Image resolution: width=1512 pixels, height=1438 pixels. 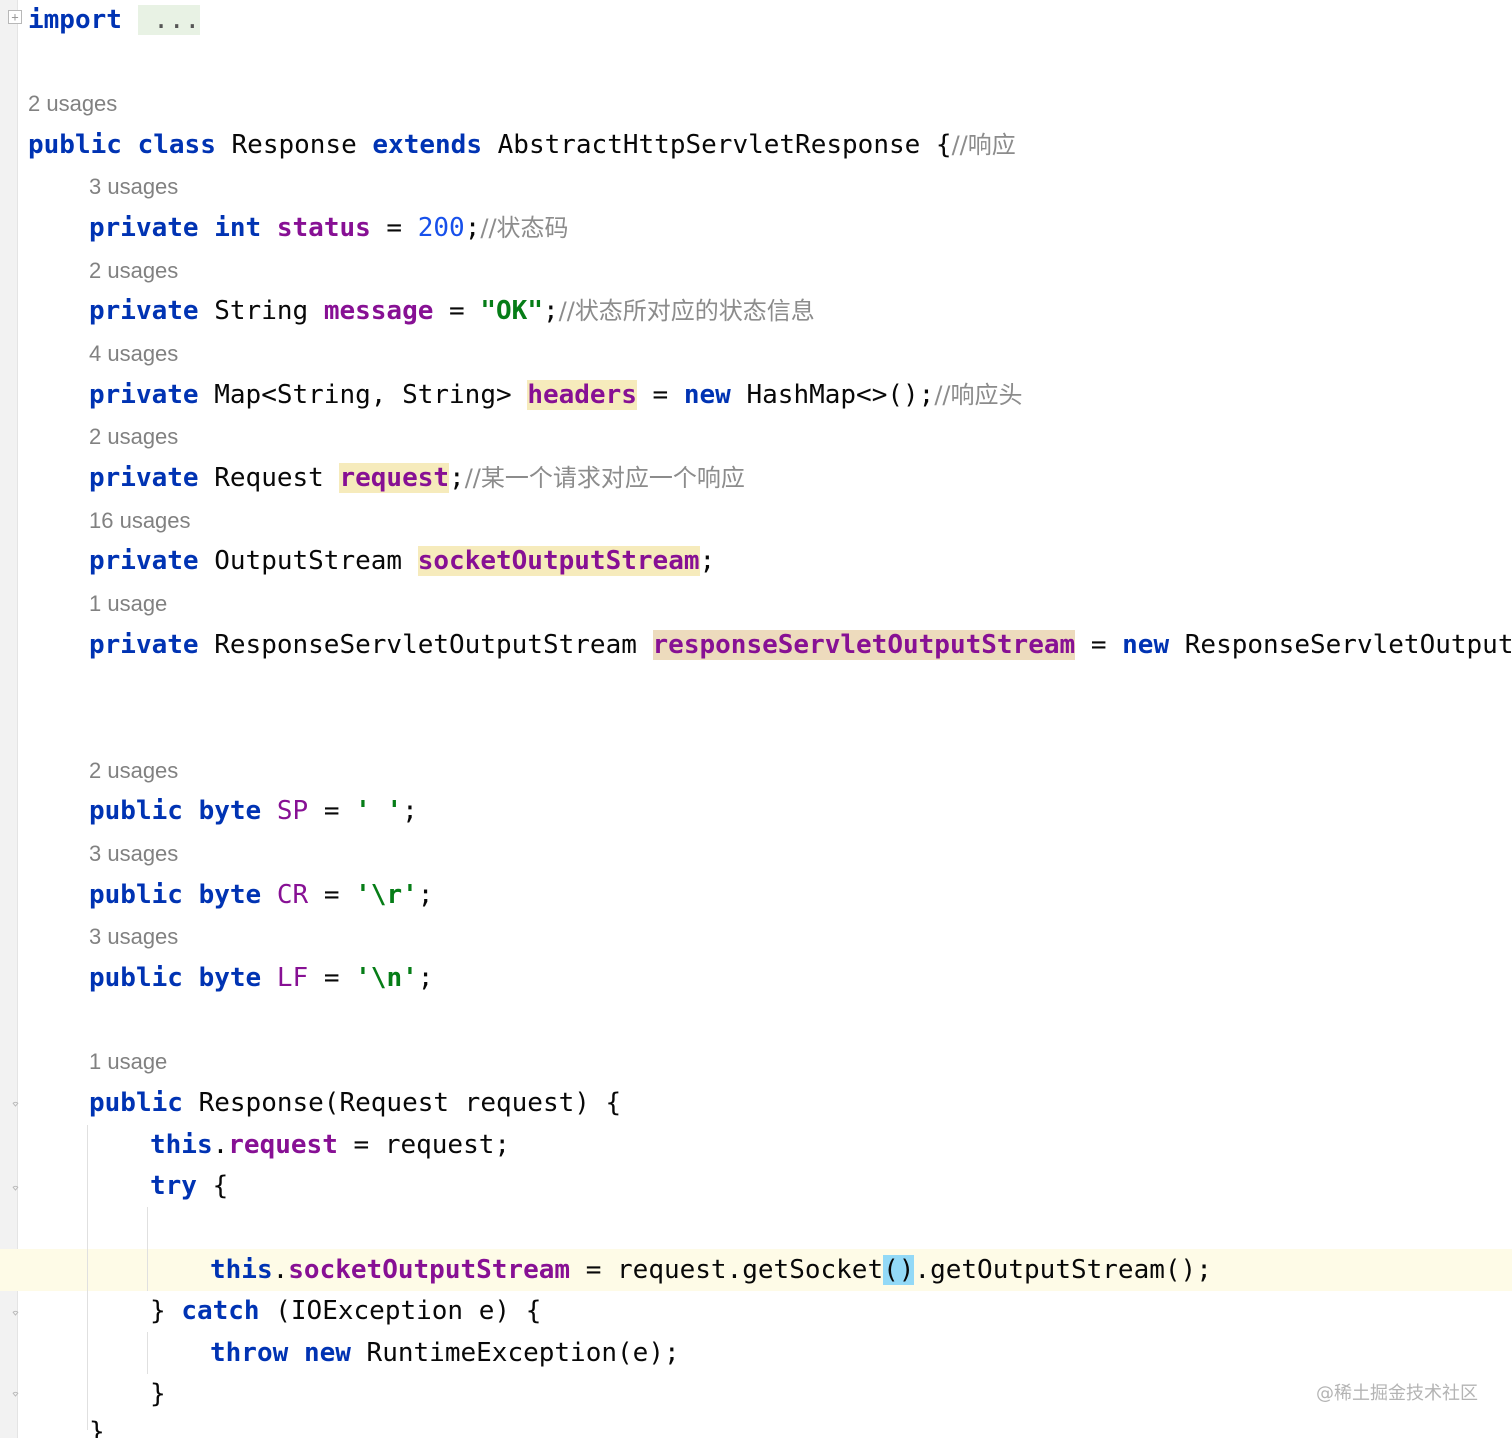 What do you see at coordinates (832, 395) in the screenshot?
I see `expression: HashMap<>();` at bounding box center [832, 395].